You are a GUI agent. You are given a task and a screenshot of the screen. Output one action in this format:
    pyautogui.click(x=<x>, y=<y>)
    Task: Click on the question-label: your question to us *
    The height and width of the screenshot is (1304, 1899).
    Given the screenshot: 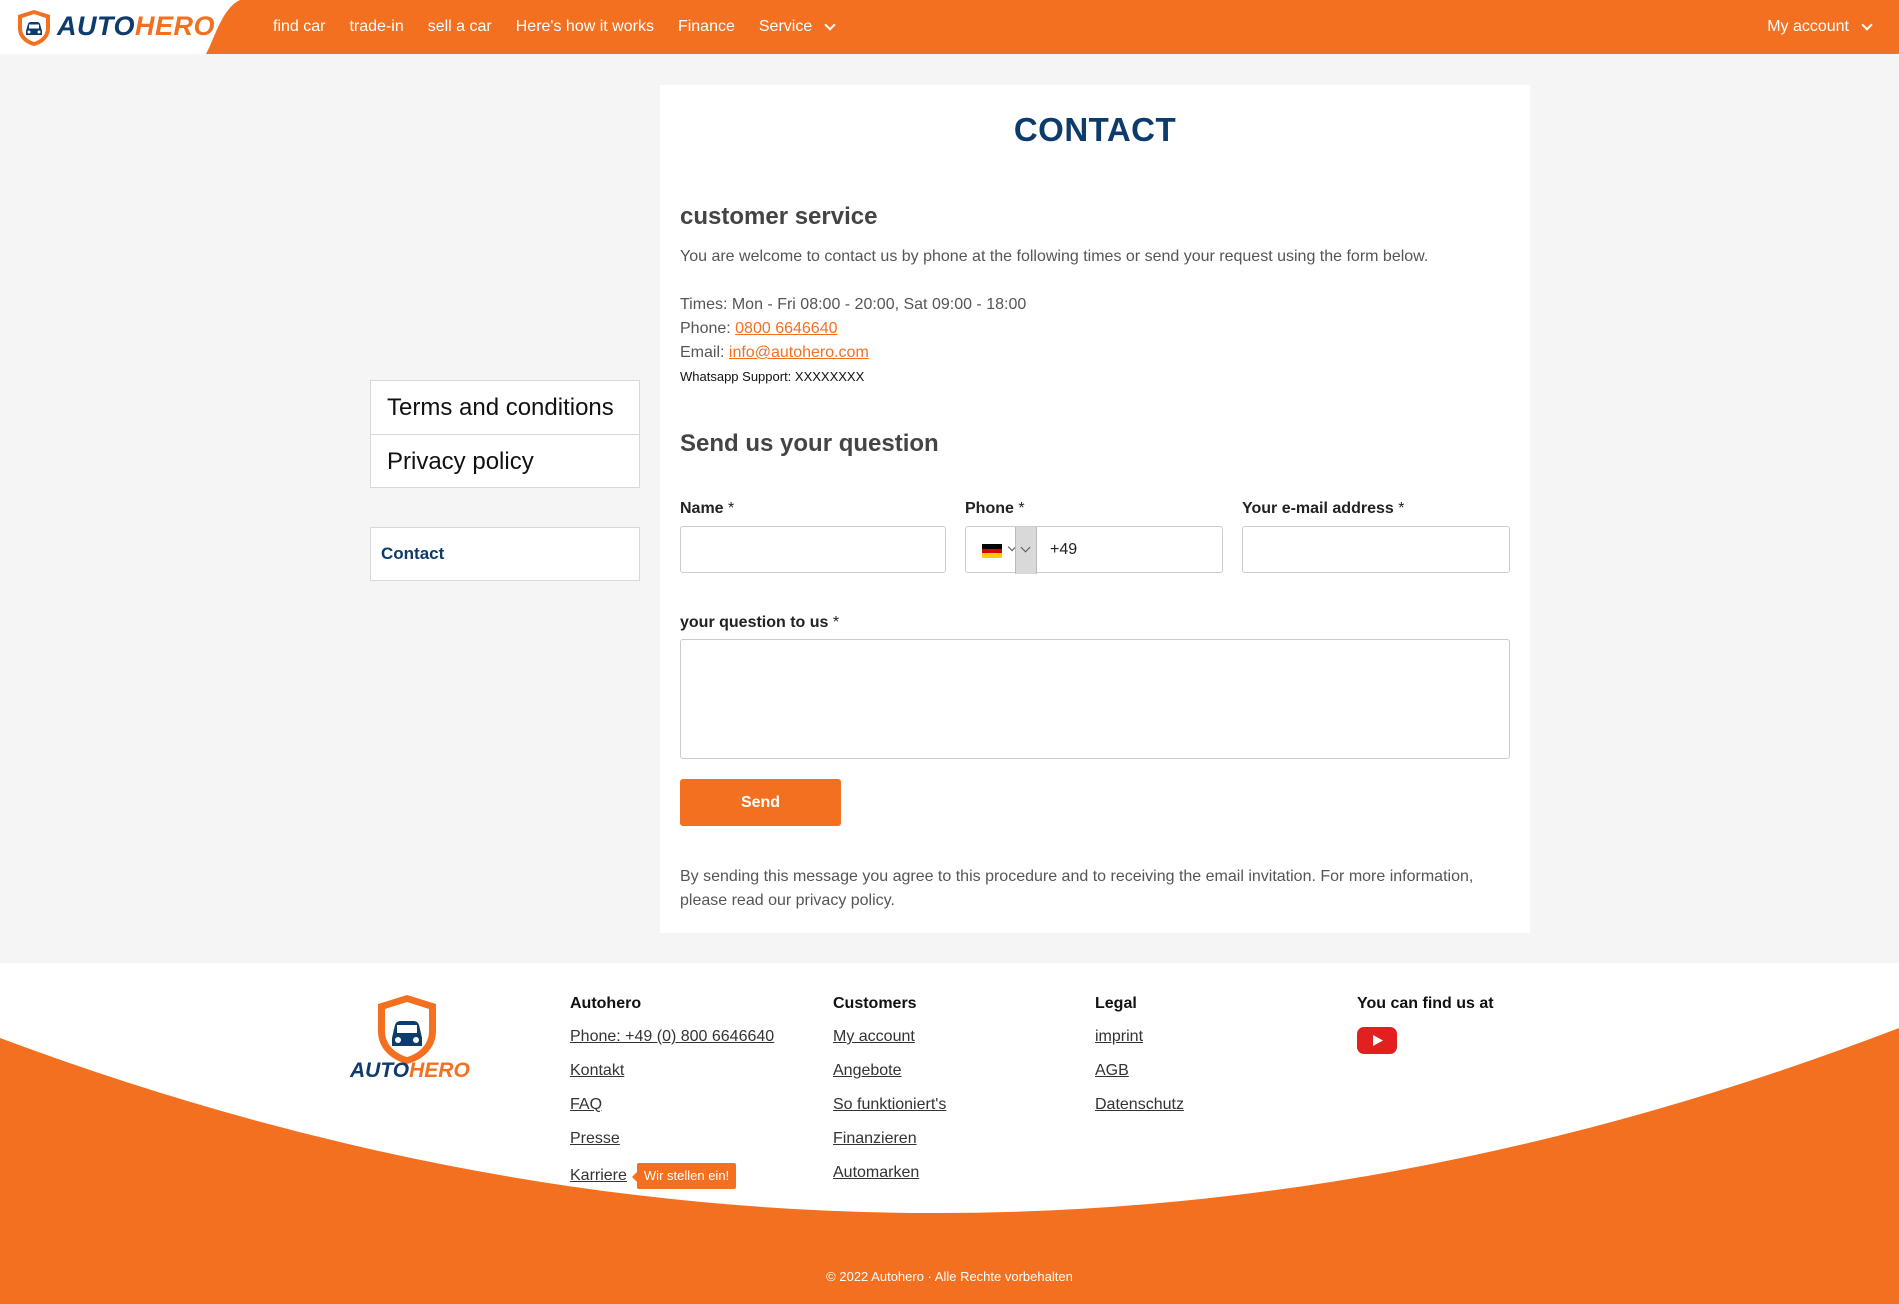 What is the action you would take?
    pyautogui.click(x=759, y=623)
    